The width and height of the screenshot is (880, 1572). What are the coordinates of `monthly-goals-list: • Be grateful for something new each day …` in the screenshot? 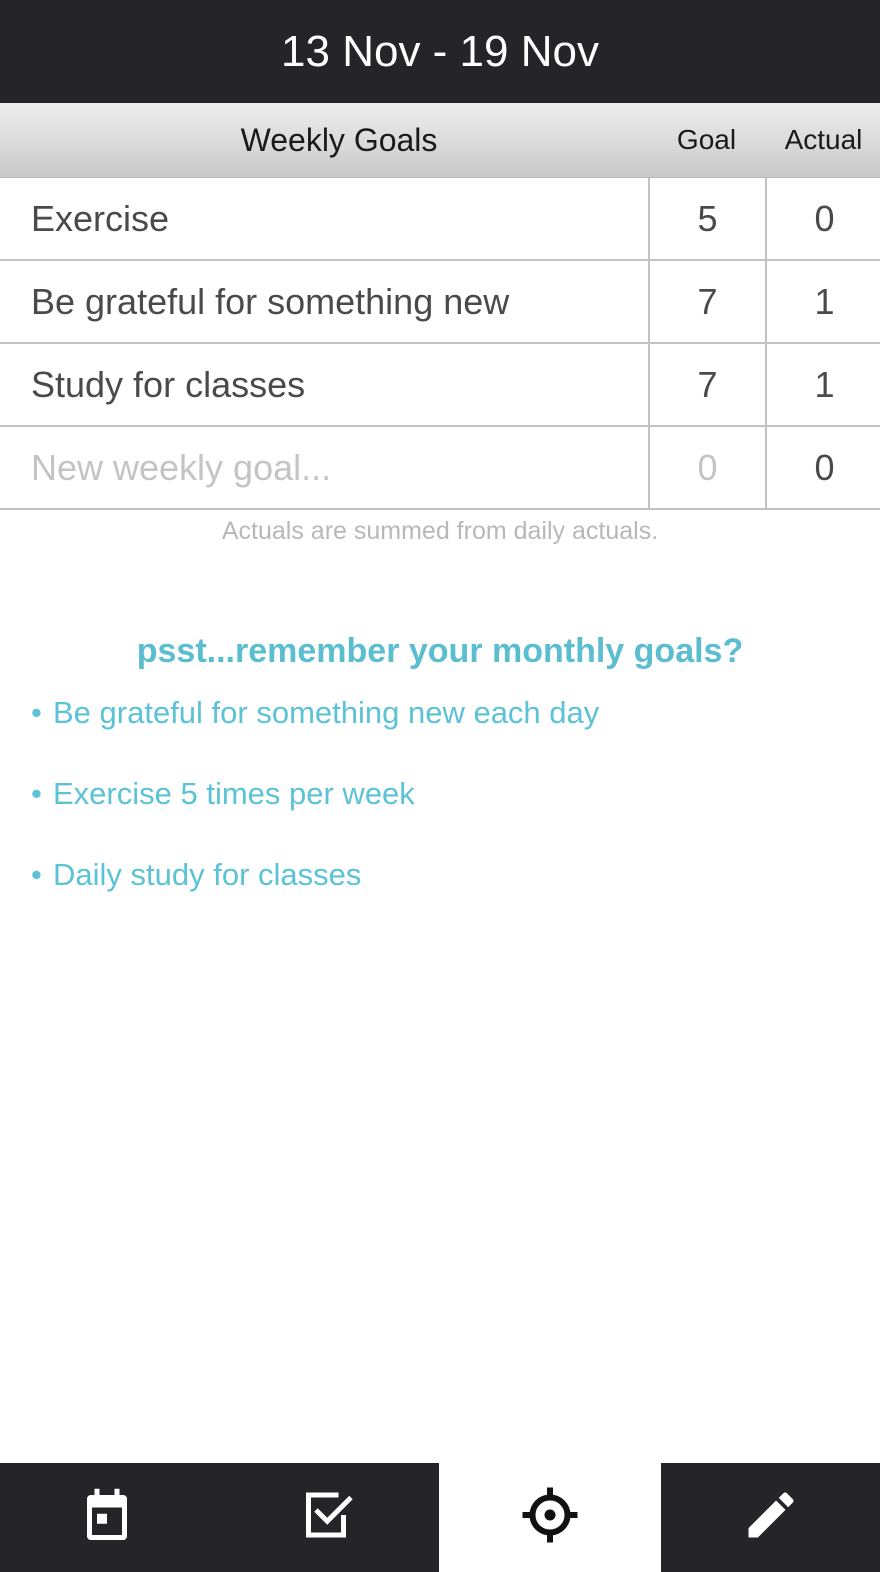 It's located at (451, 816).